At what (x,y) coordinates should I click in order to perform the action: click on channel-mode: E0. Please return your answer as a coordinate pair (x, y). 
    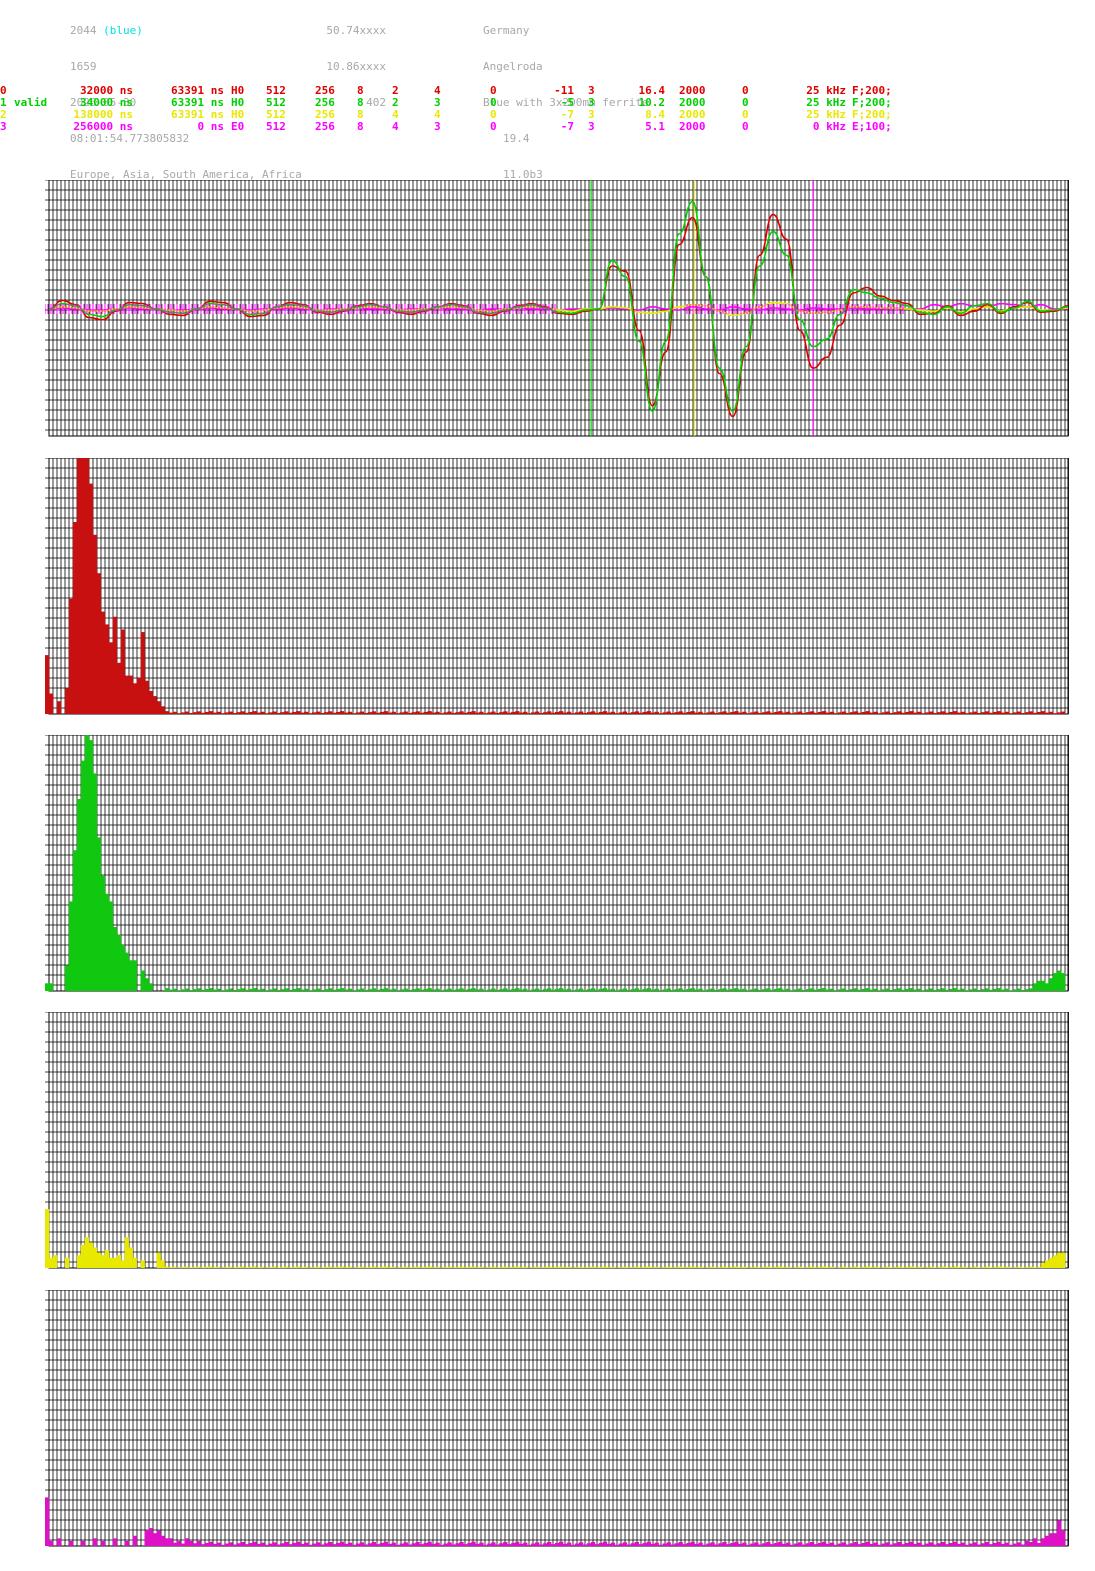
    Looking at the image, I should click on (238, 126).